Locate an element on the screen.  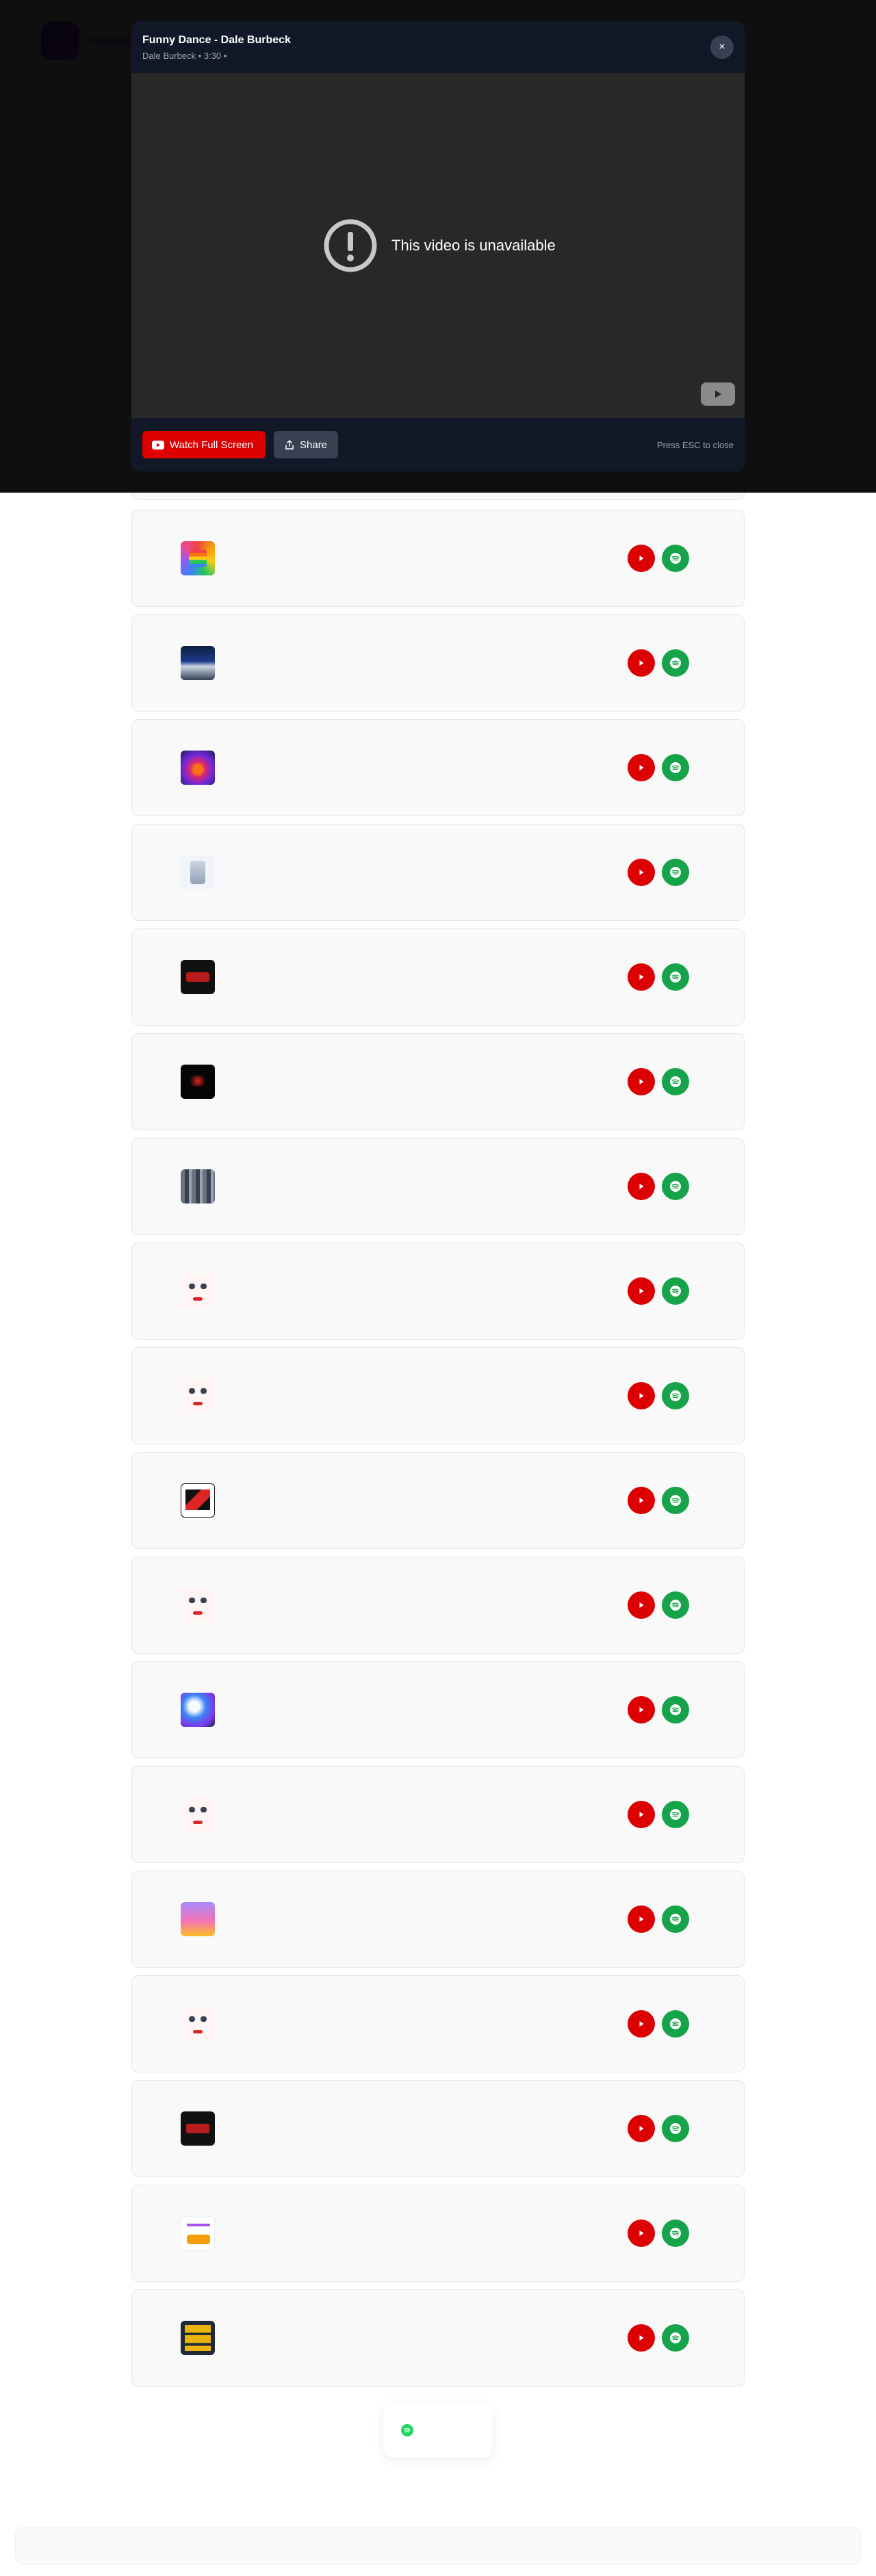
share-button: Share is located at coordinates (306, 444).